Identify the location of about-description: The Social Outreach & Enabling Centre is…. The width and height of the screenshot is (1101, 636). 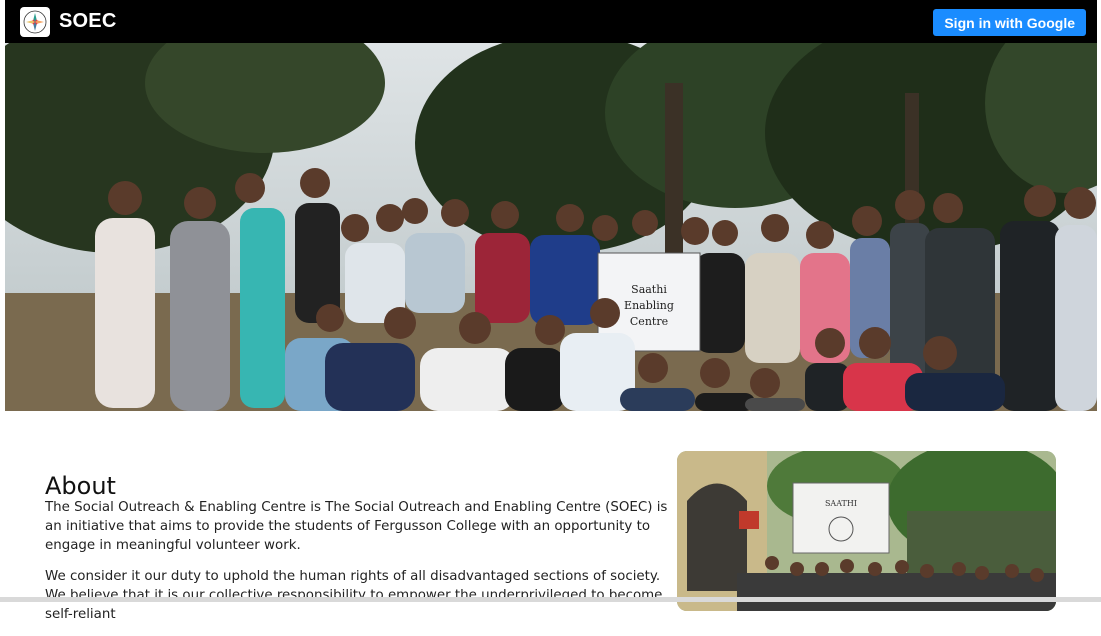
(357, 567).